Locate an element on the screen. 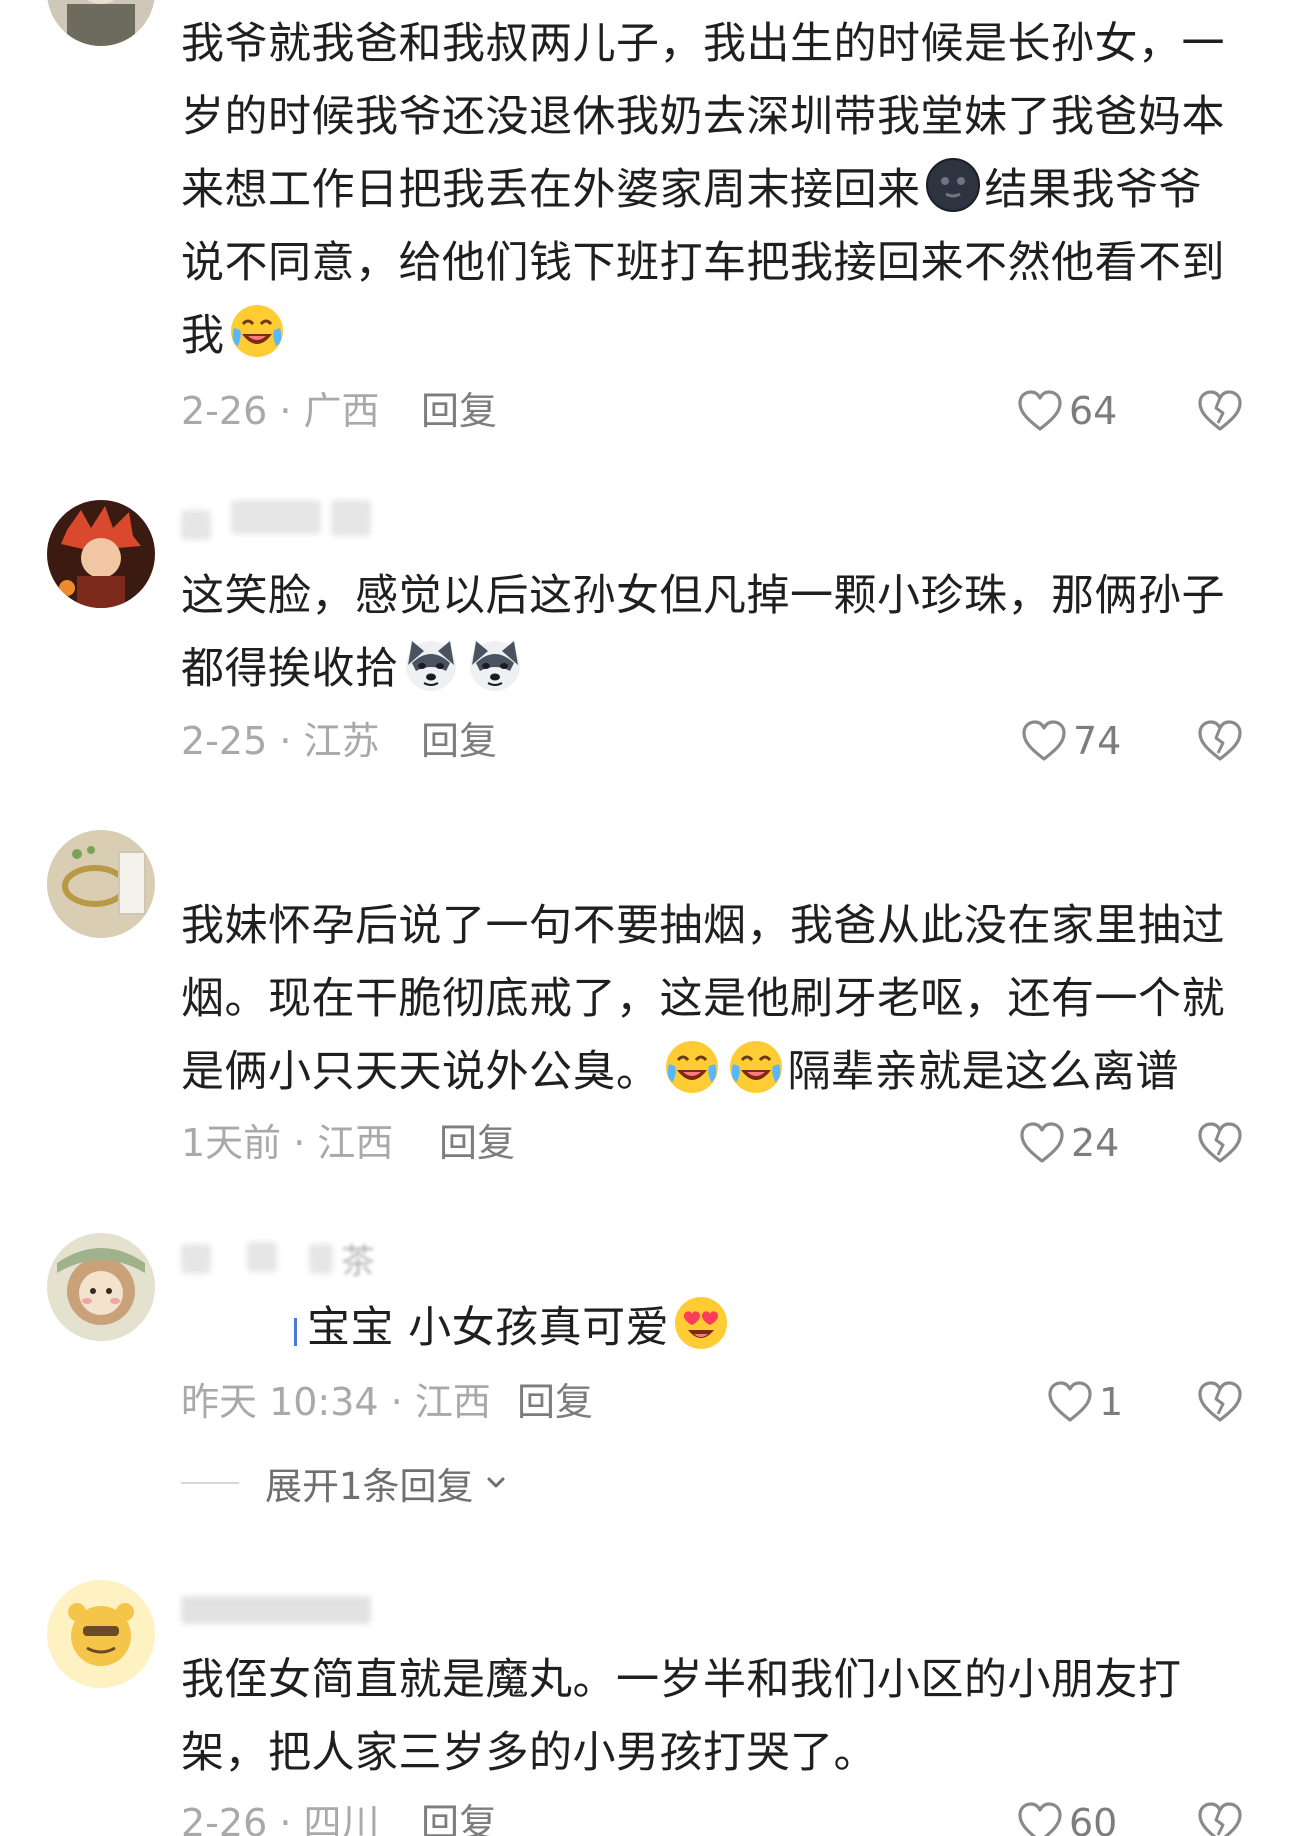 This screenshot has width=1290, height=1836. divider is located at coordinates (210, 1483).